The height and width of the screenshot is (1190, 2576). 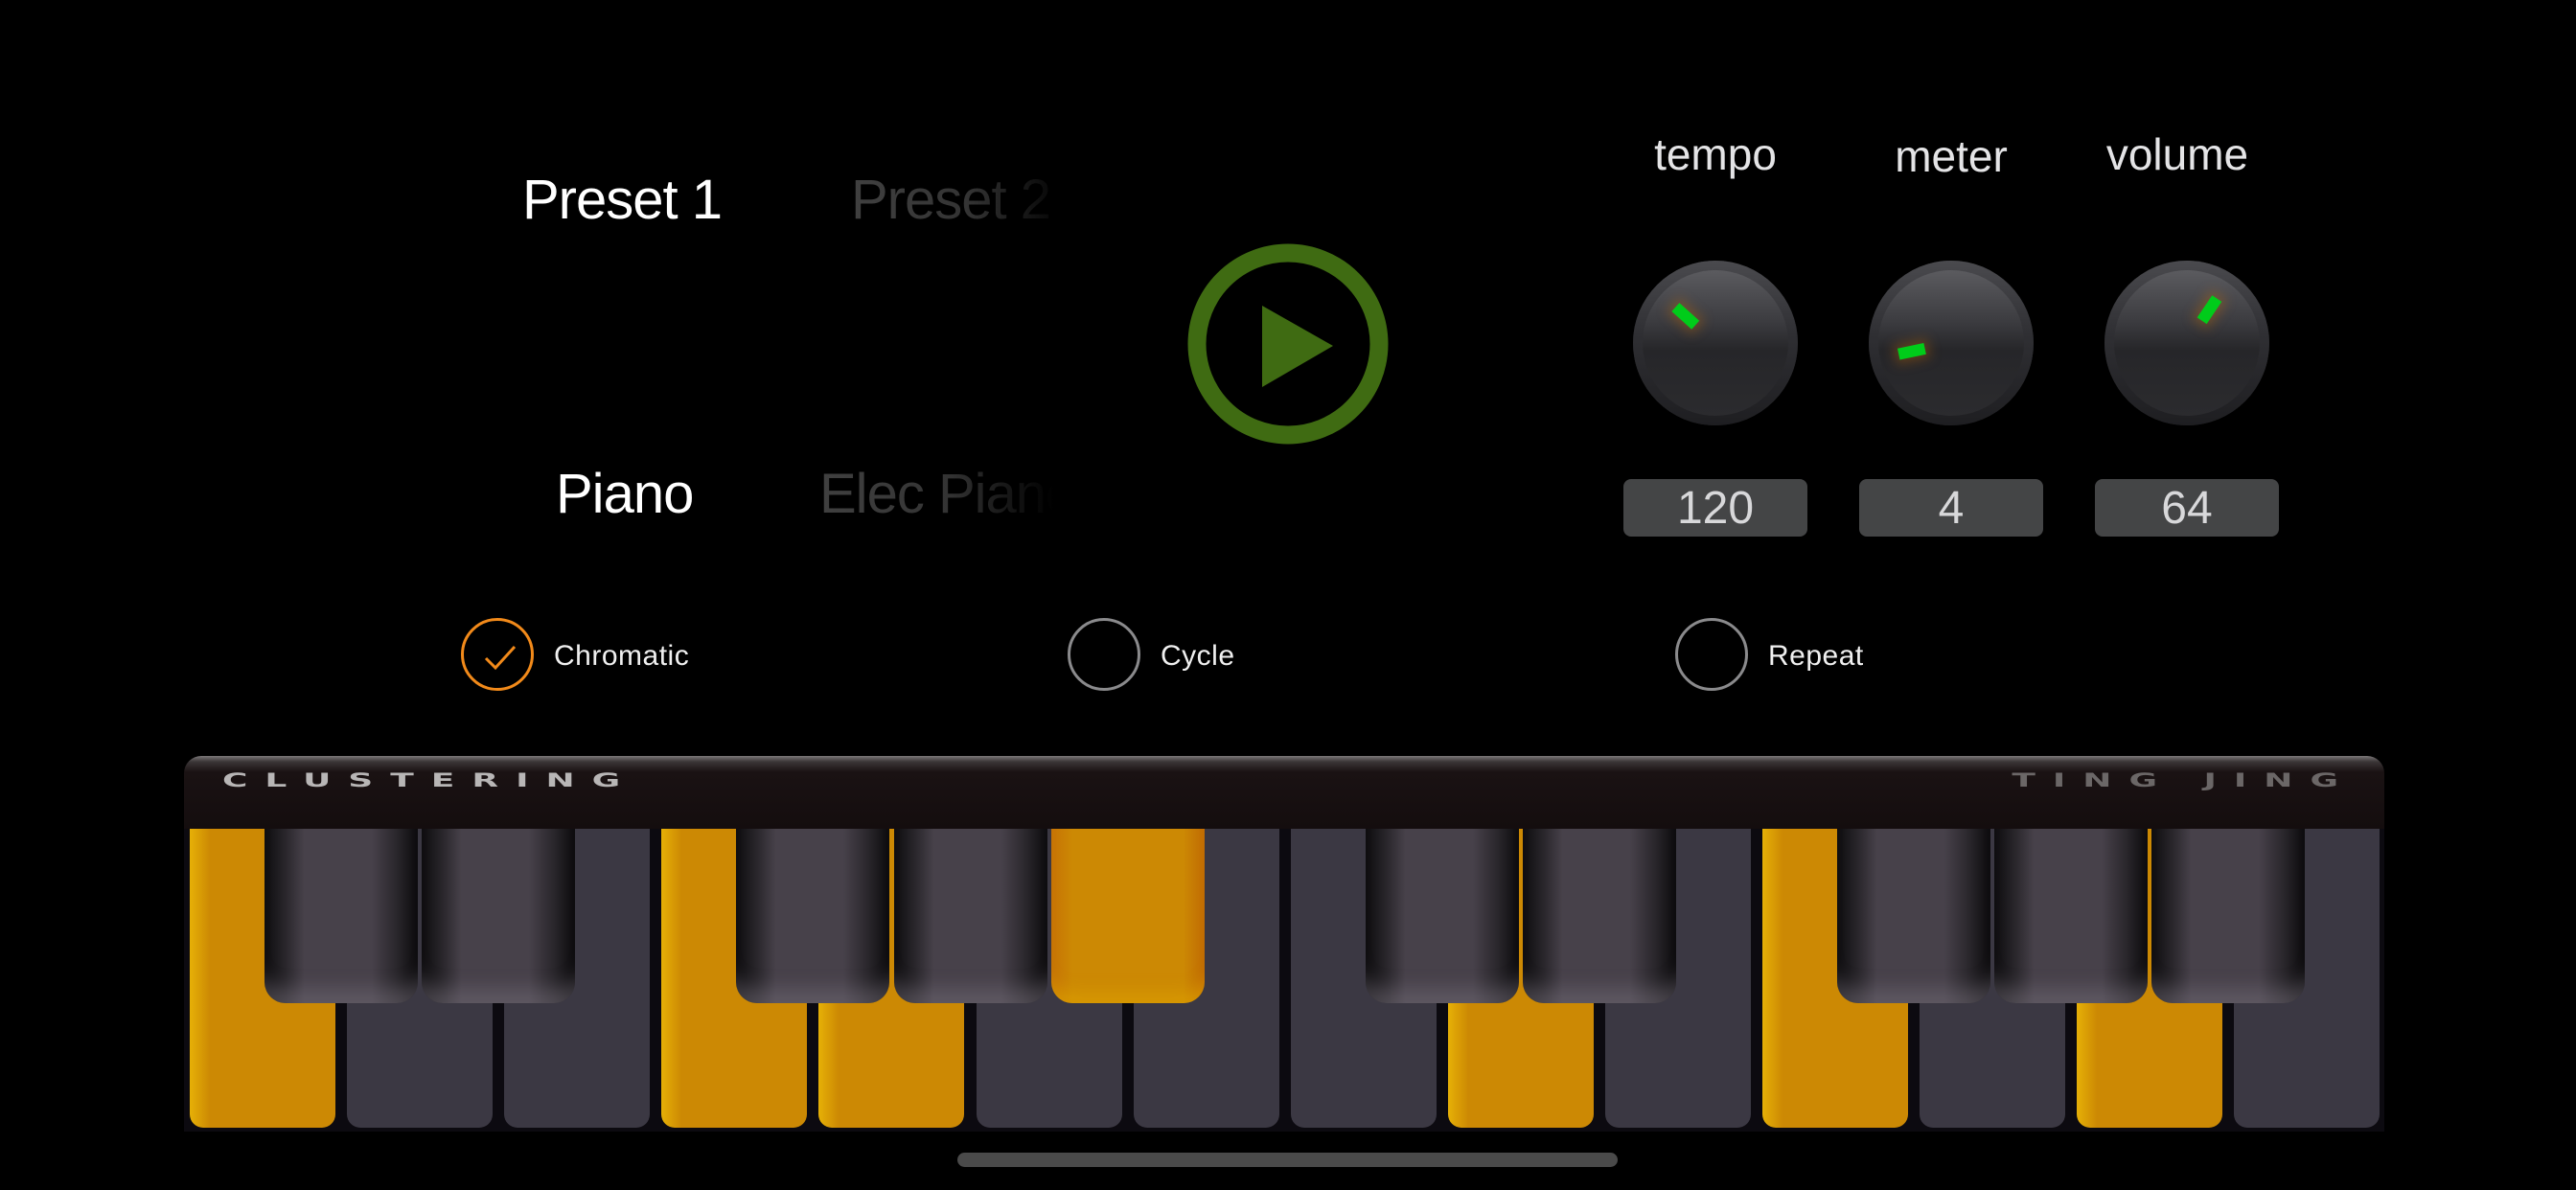 I want to click on keyboard-header: CLUSTERING TING JING, so click(x=1284, y=793).